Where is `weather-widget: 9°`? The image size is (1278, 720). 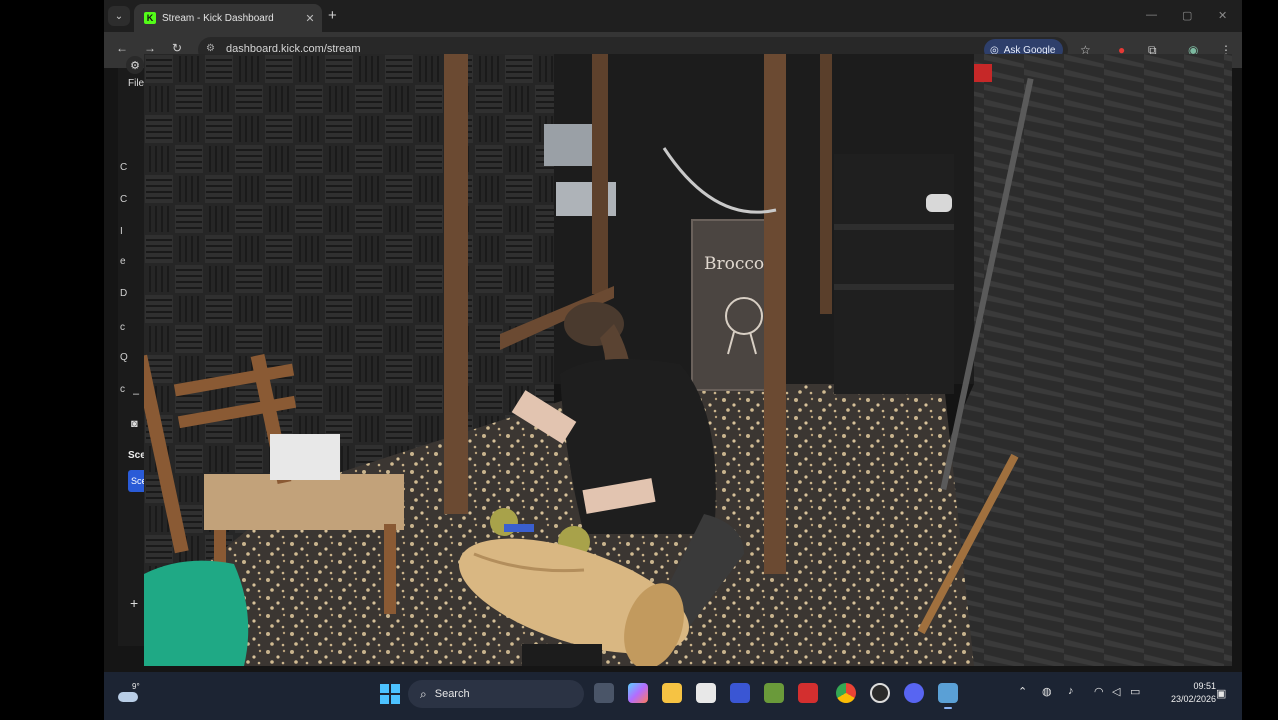
weather-widget: 9° is located at coordinates (131, 695).